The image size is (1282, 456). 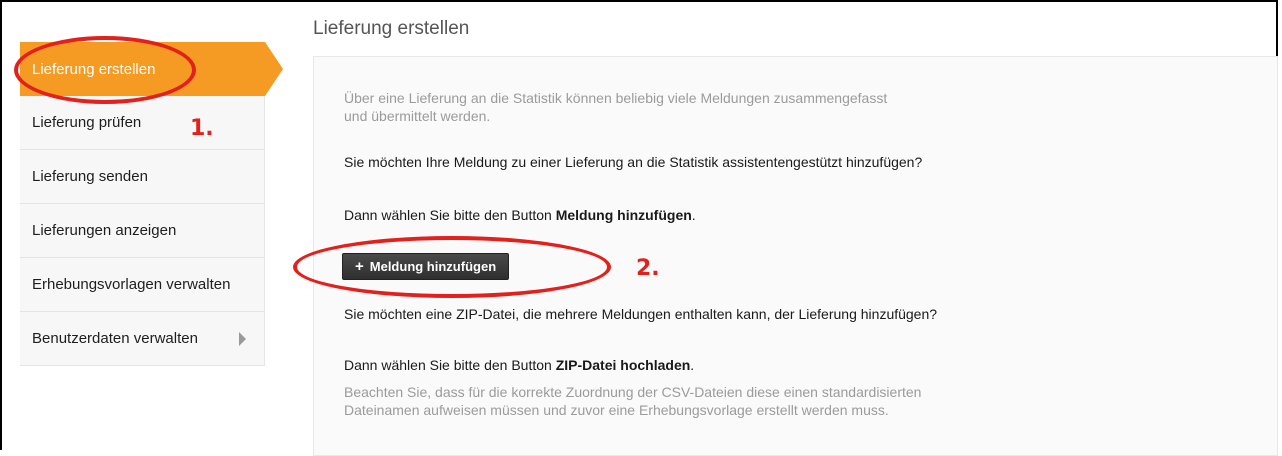 I want to click on sidebar-item-benutzerdaten-verwalten: Benutzerdaten verwalten, so click(x=142, y=339).